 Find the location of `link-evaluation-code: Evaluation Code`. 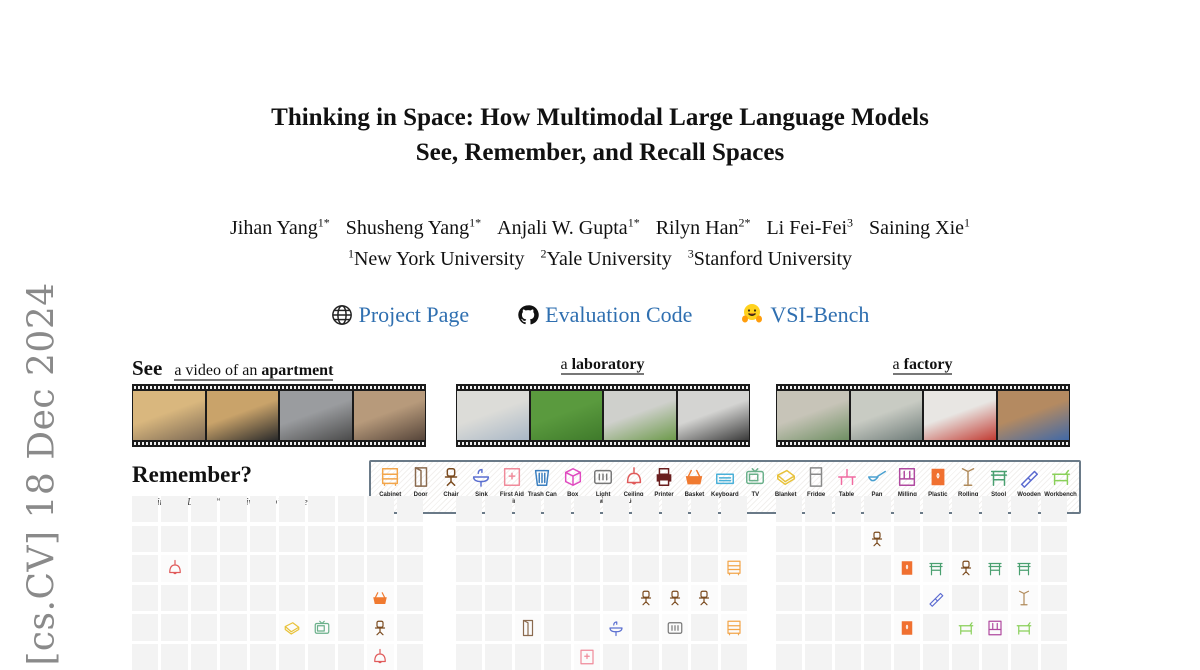

link-evaluation-code: Evaluation Code is located at coordinates (604, 317).